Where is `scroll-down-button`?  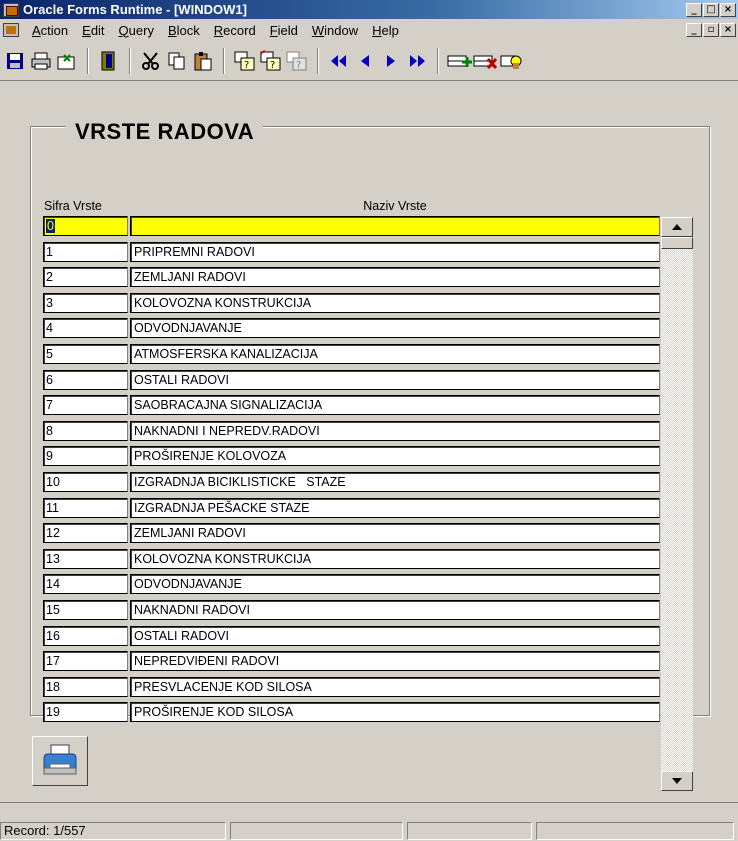
scroll-down-button is located at coordinates (677, 781).